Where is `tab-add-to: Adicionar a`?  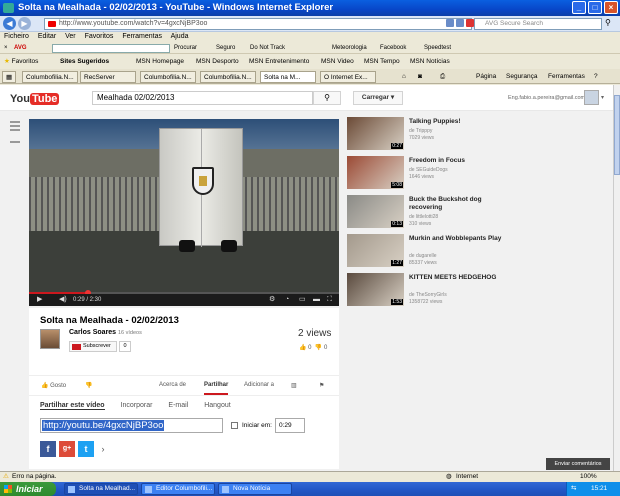 tab-add-to: Adicionar a is located at coordinates (259, 385).